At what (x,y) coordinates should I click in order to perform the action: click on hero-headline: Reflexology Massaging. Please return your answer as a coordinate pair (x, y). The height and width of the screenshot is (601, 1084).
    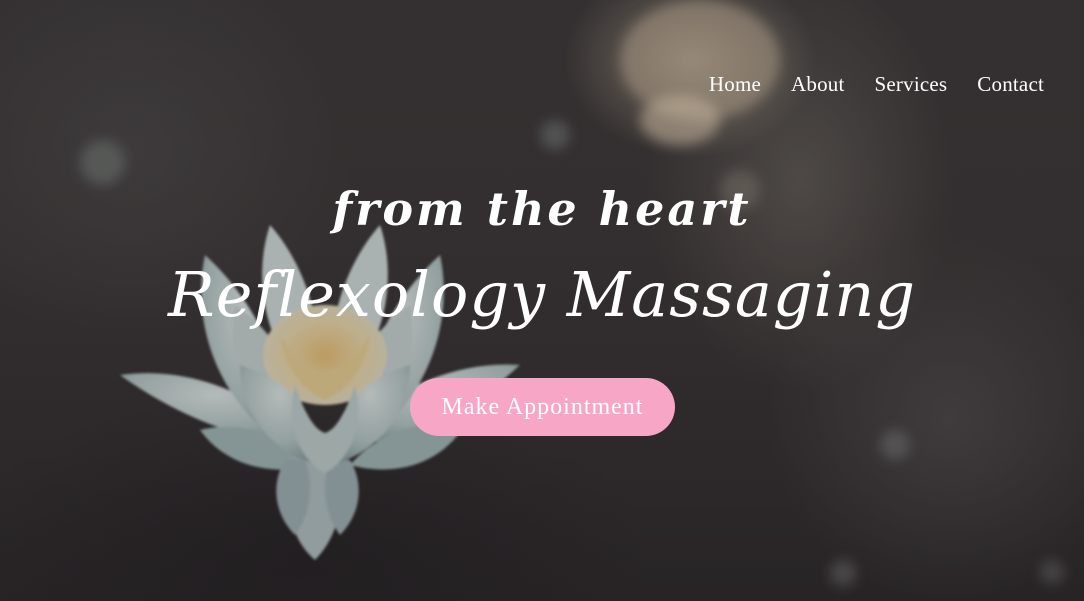
    Looking at the image, I should click on (542, 294).